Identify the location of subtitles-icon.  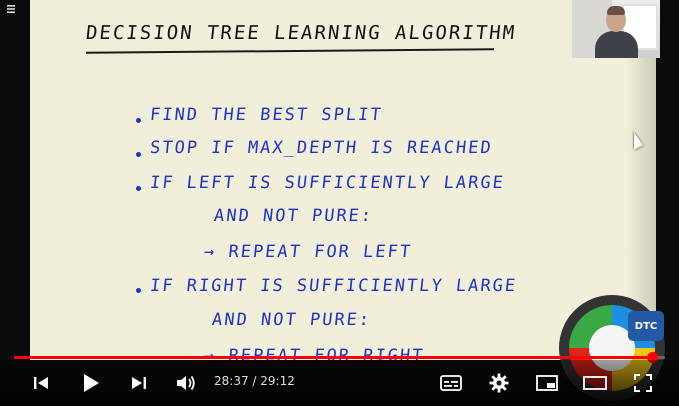
(451, 383).